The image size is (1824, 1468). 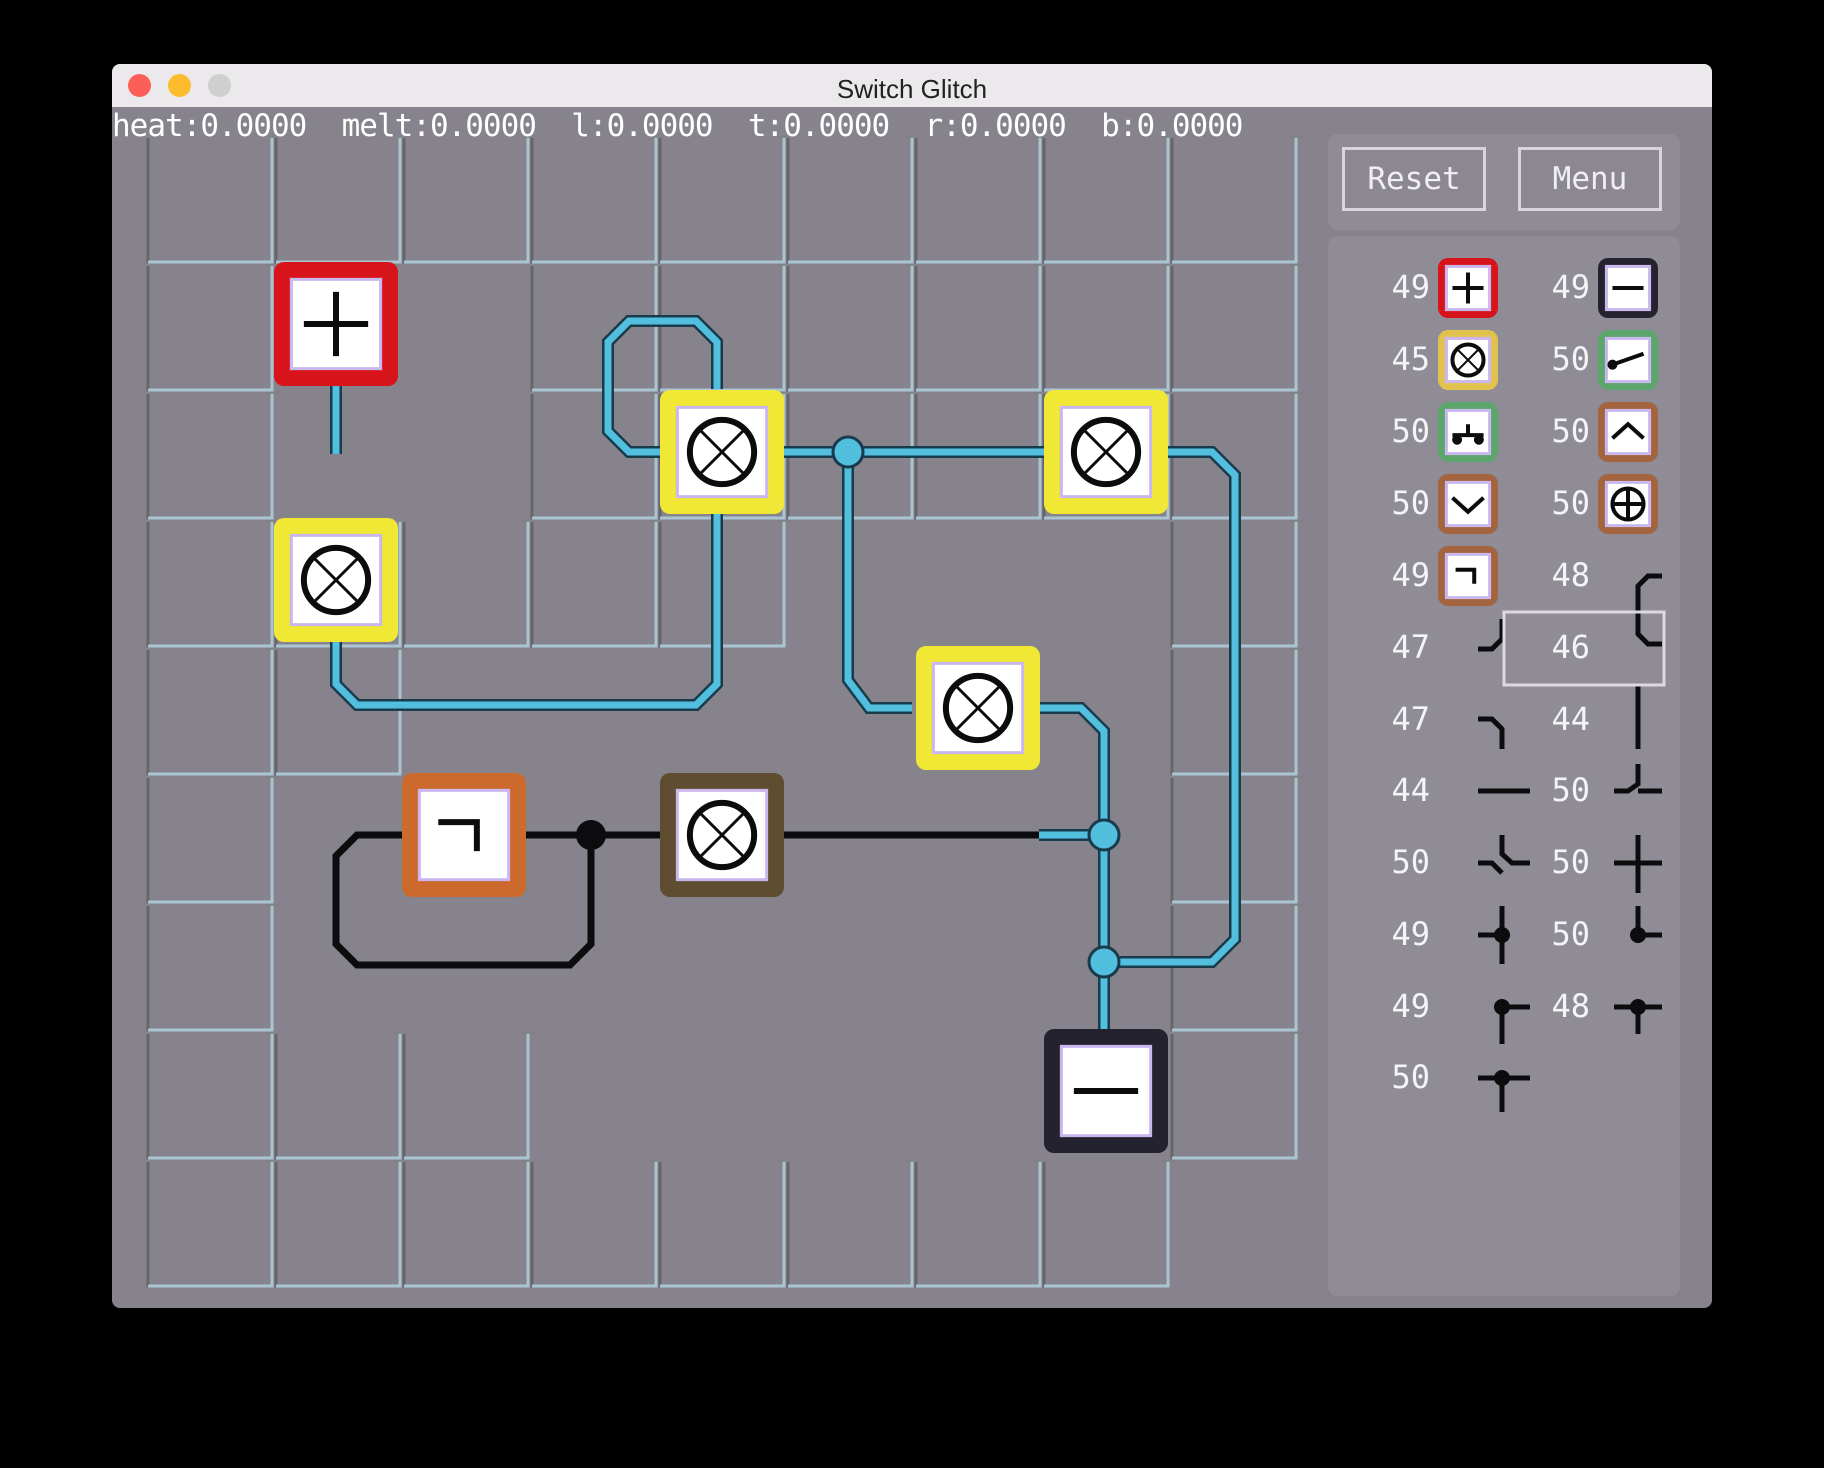 I want to click on palette-count: 45, so click(x=1410, y=359).